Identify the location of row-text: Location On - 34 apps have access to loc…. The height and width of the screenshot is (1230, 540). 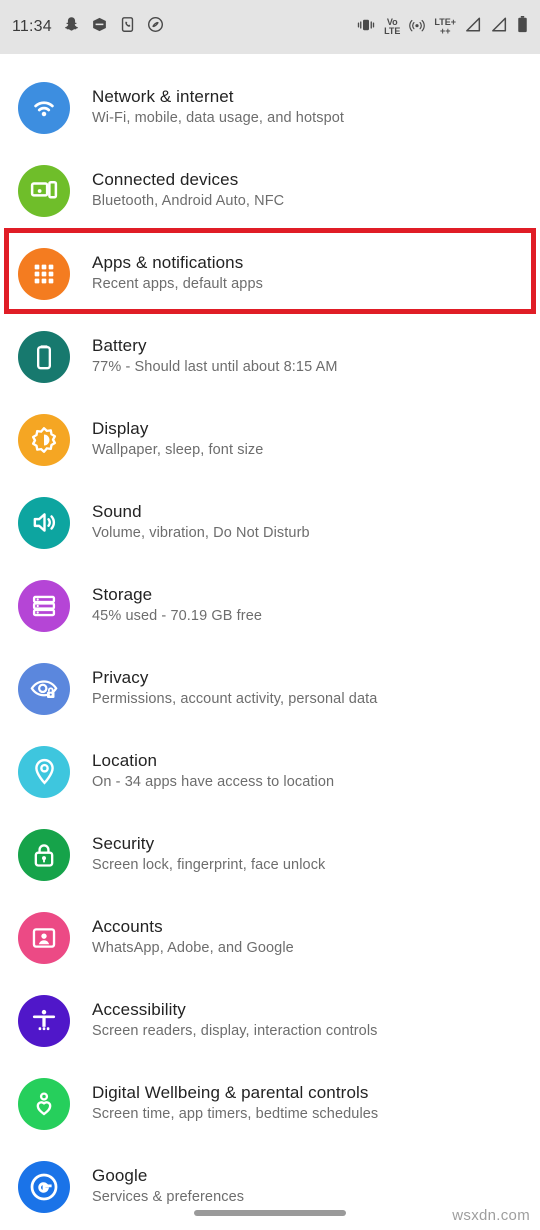
(213, 771).